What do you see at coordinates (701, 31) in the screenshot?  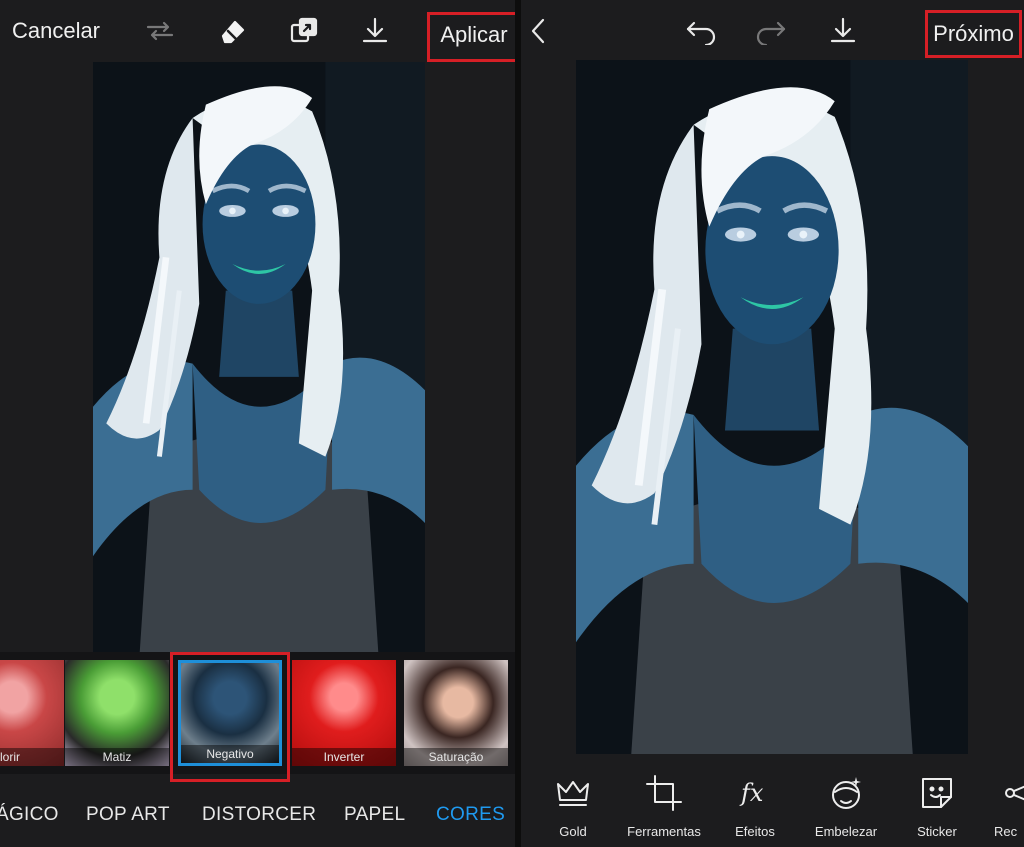 I see `undo-icon` at bounding box center [701, 31].